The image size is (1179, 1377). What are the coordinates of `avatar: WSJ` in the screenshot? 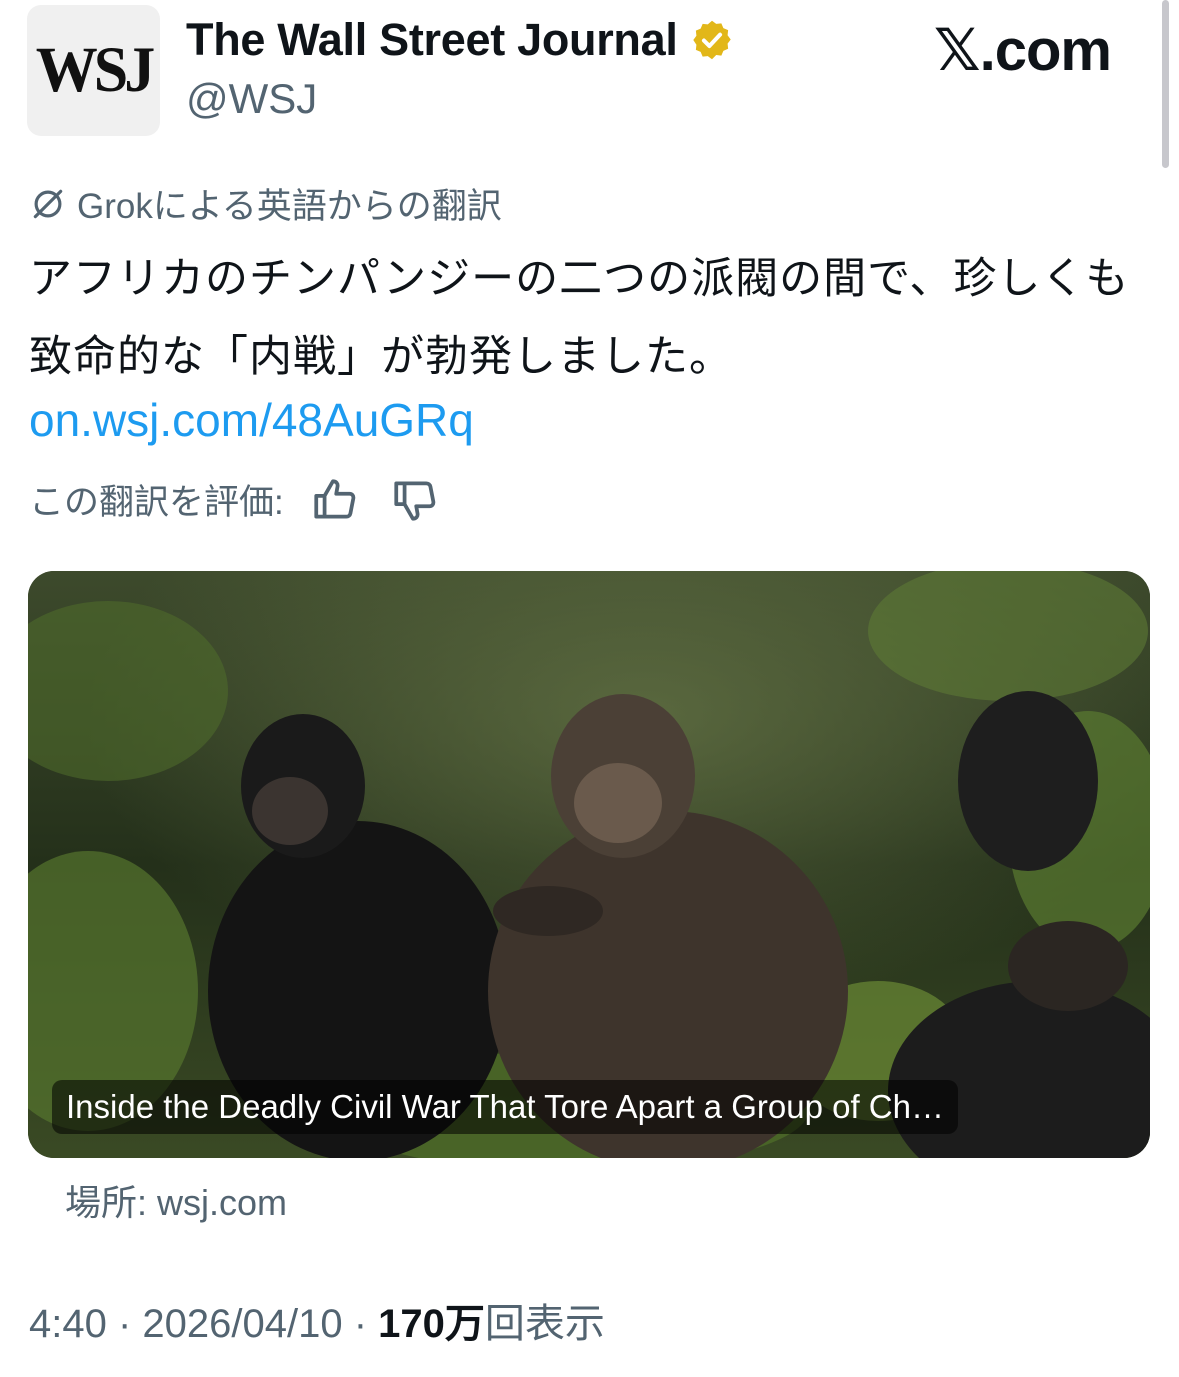 It's located at (93, 70).